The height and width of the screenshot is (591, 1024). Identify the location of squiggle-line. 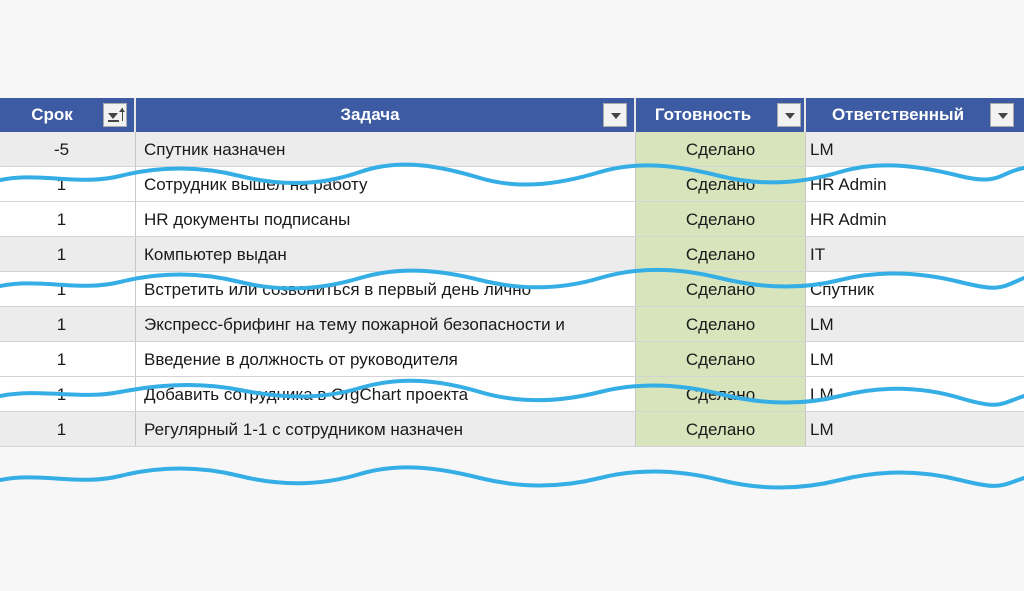
(512, 477).